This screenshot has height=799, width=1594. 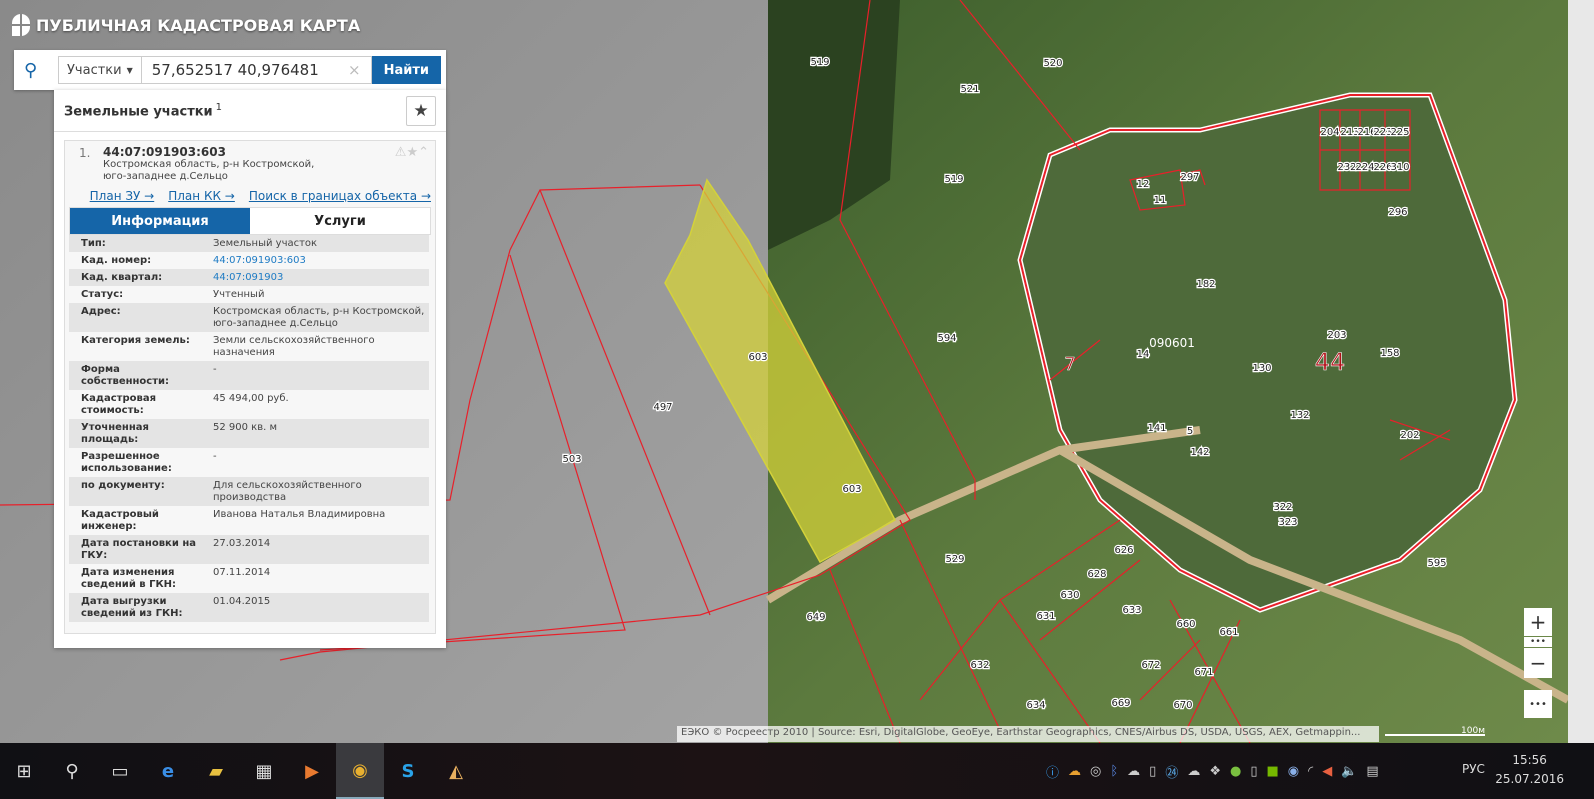 I want to click on parcel-label: 11, so click(x=1159, y=201).